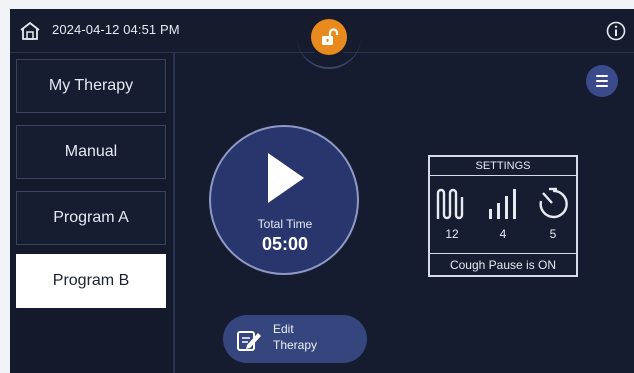  What do you see at coordinates (616, 31) in the screenshot?
I see `info-icon` at bounding box center [616, 31].